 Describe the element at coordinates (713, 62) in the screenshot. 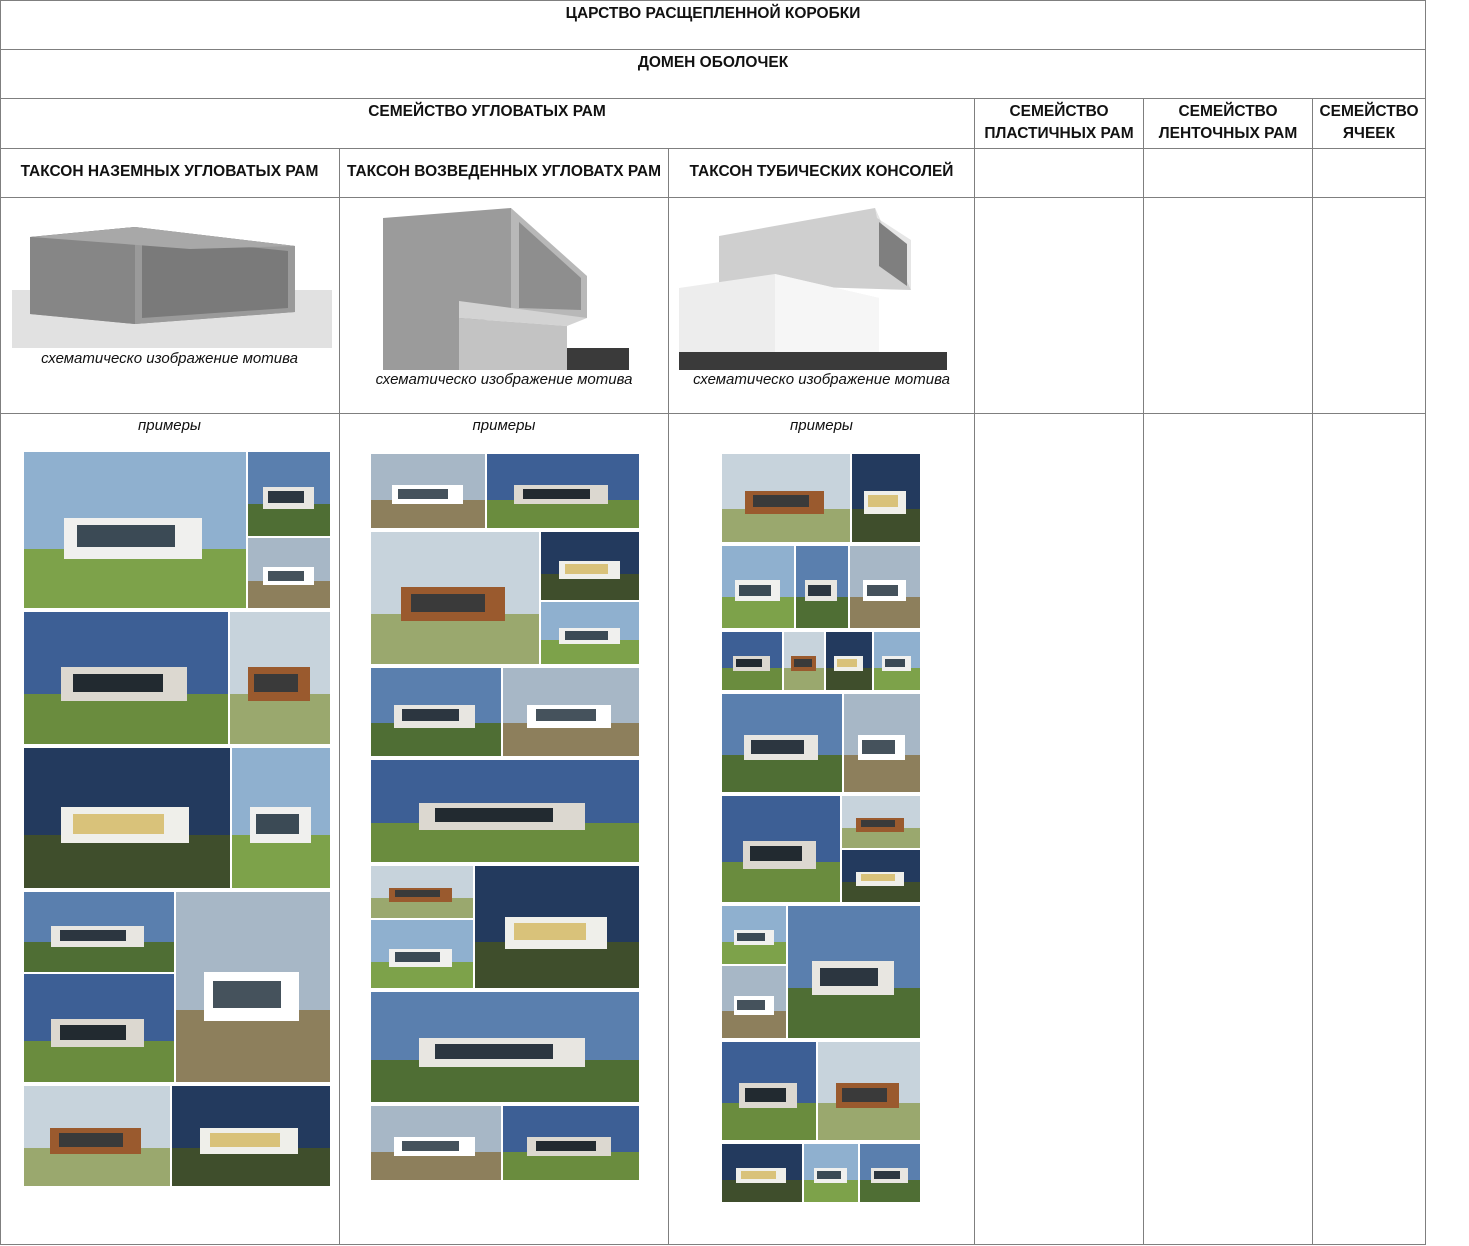

I see `domain-title: ДОМЕН ОБОЛОЧЕК` at that location.